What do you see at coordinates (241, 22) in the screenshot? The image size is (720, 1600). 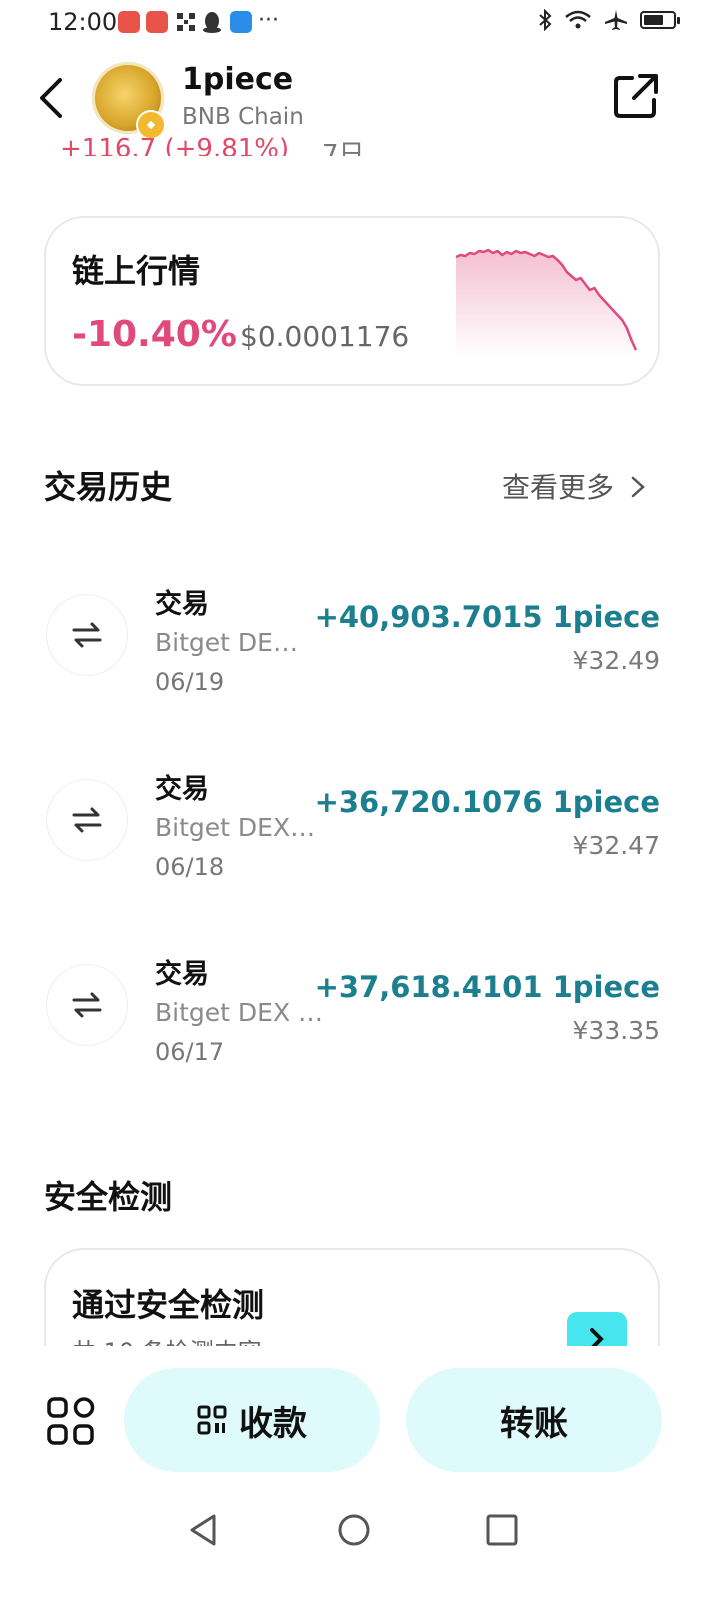 I see `weather-icon` at bounding box center [241, 22].